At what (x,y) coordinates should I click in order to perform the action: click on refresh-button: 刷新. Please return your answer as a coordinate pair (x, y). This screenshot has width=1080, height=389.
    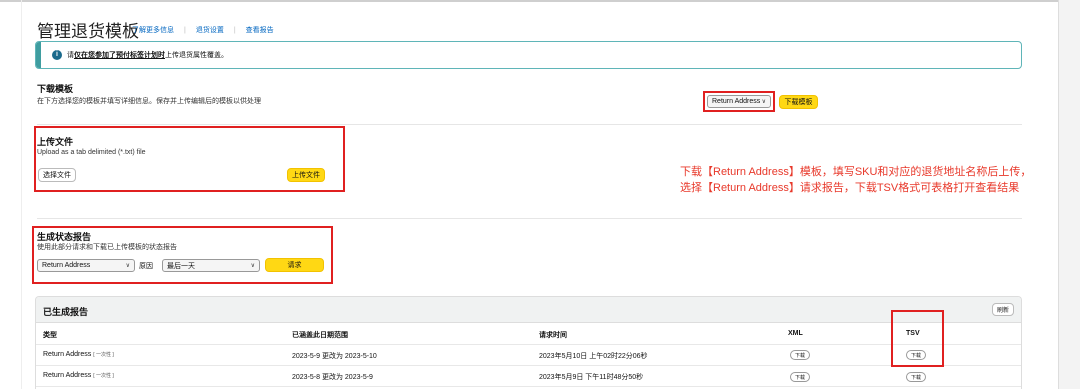
    Looking at the image, I should click on (1003, 309).